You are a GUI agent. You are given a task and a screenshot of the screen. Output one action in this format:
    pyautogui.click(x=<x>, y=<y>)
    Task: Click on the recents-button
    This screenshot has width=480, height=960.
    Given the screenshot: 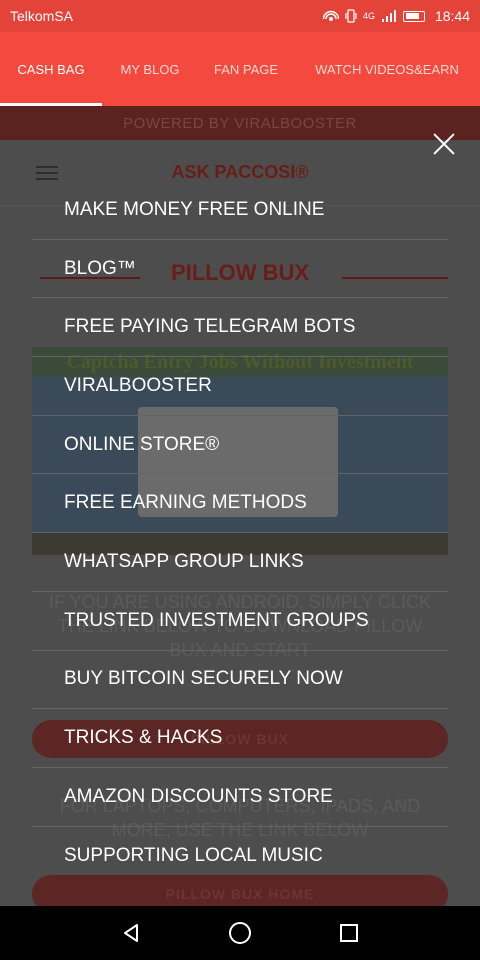 What is the action you would take?
    pyautogui.click(x=349, y=933)
    